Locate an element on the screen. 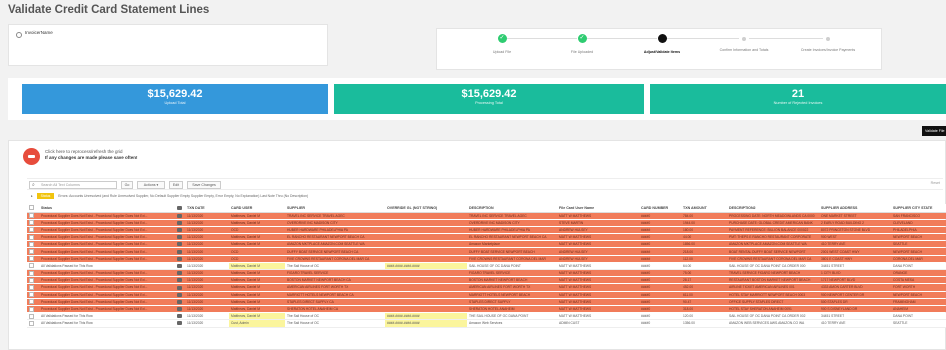 This screenshot has height=350, width=946. table-cell: 218.00 is located at coordinates (704, 251).